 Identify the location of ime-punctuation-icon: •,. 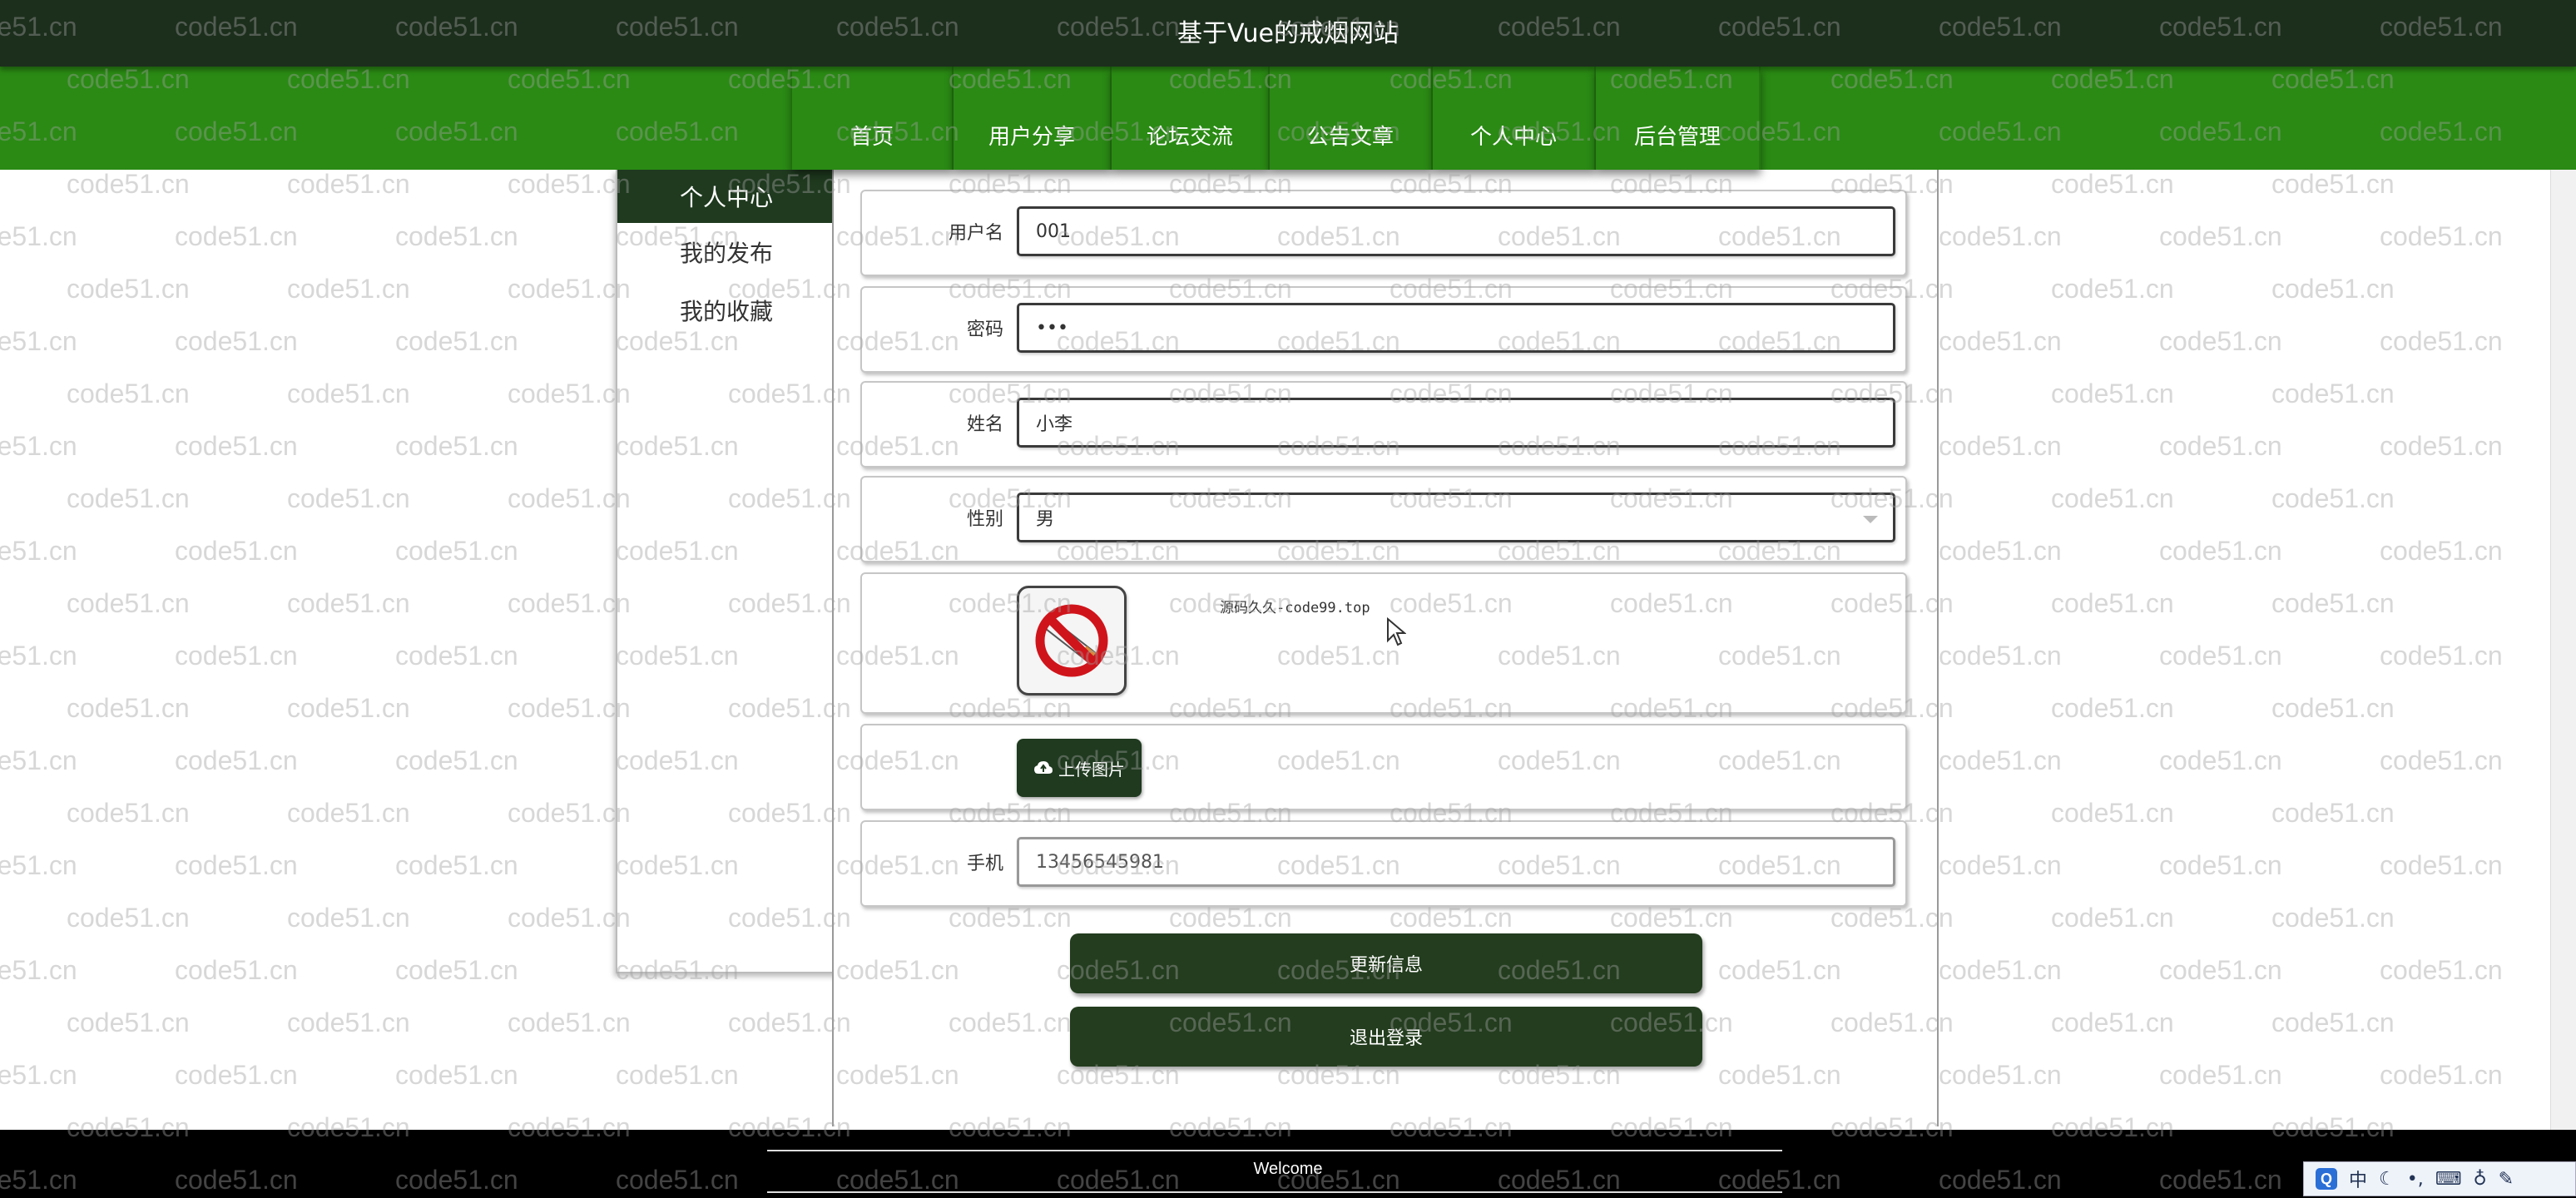
(2415, 1180).